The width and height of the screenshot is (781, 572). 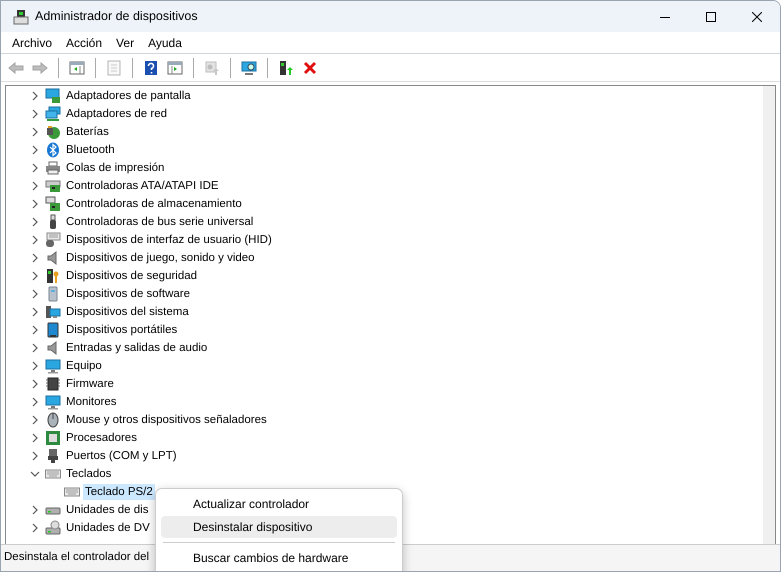 I want to click on tree-item: Controladoras de almacenamiento, so click(x=154, y=204).